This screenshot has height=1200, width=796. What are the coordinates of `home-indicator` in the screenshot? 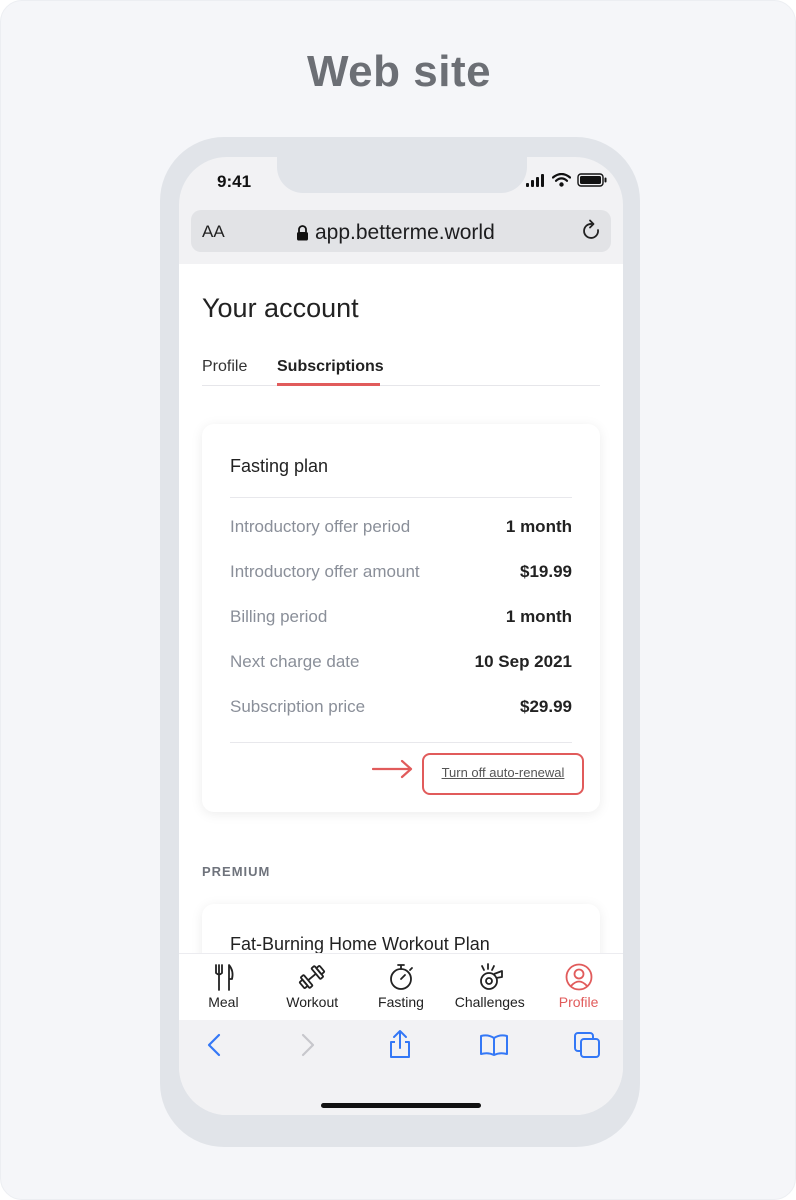 It's located at (401, 1105).